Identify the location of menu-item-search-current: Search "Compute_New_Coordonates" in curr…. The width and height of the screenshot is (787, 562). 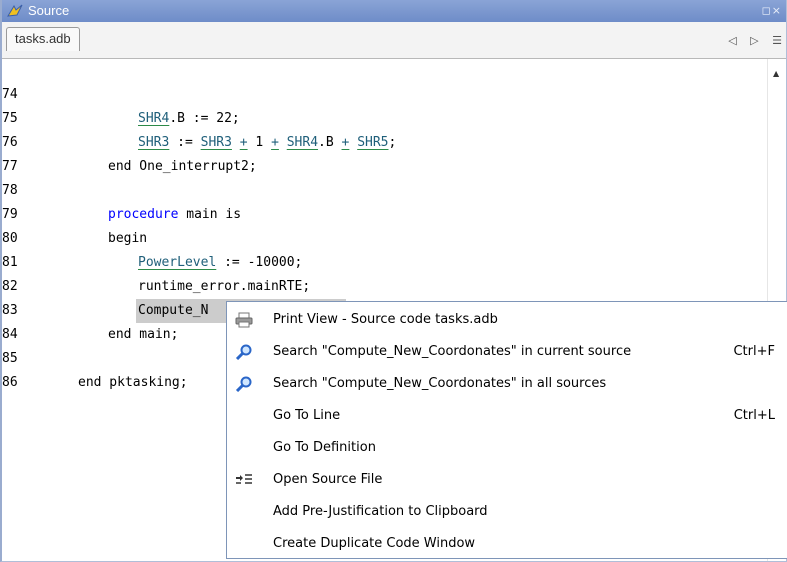
(507, 352).